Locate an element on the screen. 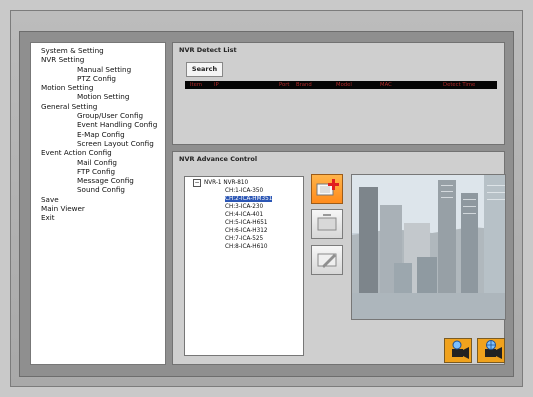 The image size is (533, 397). sidebar-item-general-setting: General Setting is located at coordinates (98, 106).